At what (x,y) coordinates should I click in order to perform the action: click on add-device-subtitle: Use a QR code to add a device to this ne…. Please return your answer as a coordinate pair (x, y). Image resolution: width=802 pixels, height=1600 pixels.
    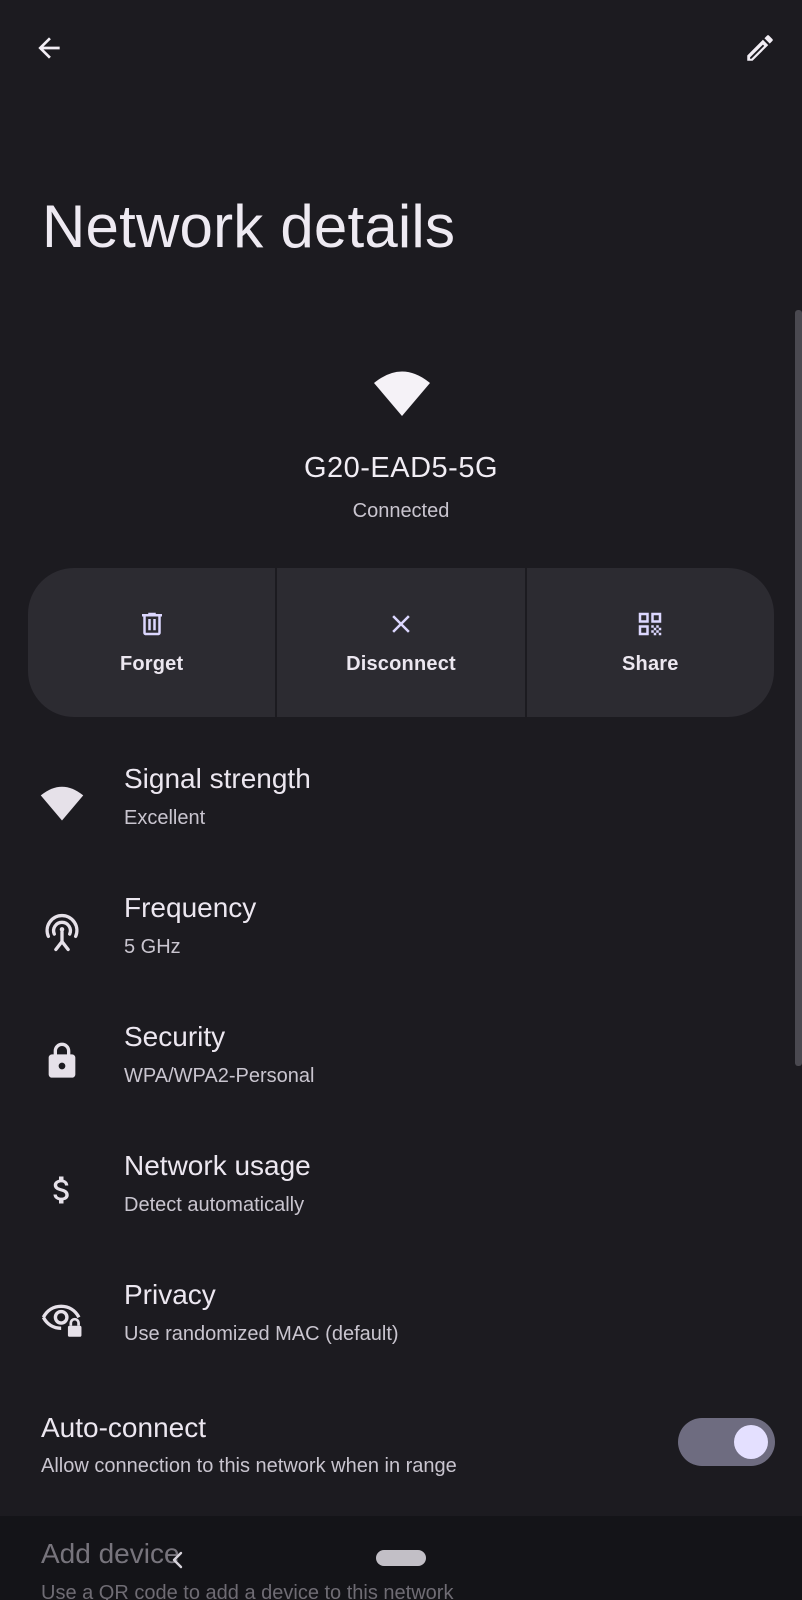
    Looking at the image, I should click on (247, 1591).